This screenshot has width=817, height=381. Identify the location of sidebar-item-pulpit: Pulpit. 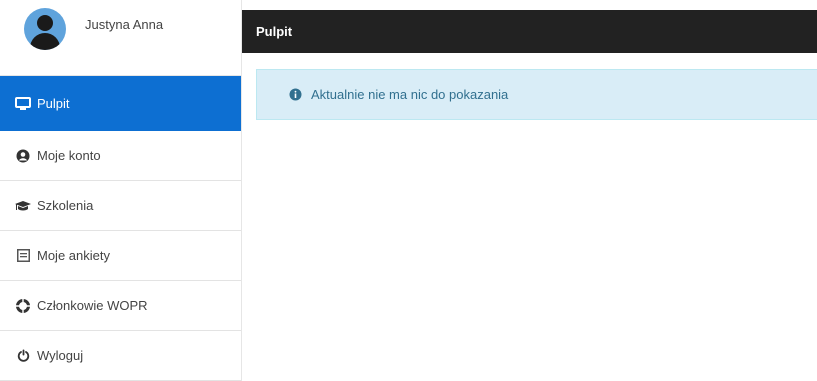
(120, 103).